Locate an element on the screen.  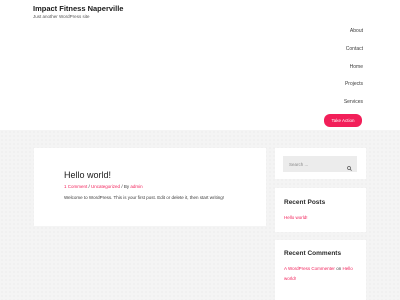
nav-item-contact: Contact is located at coordinates (354, 49).